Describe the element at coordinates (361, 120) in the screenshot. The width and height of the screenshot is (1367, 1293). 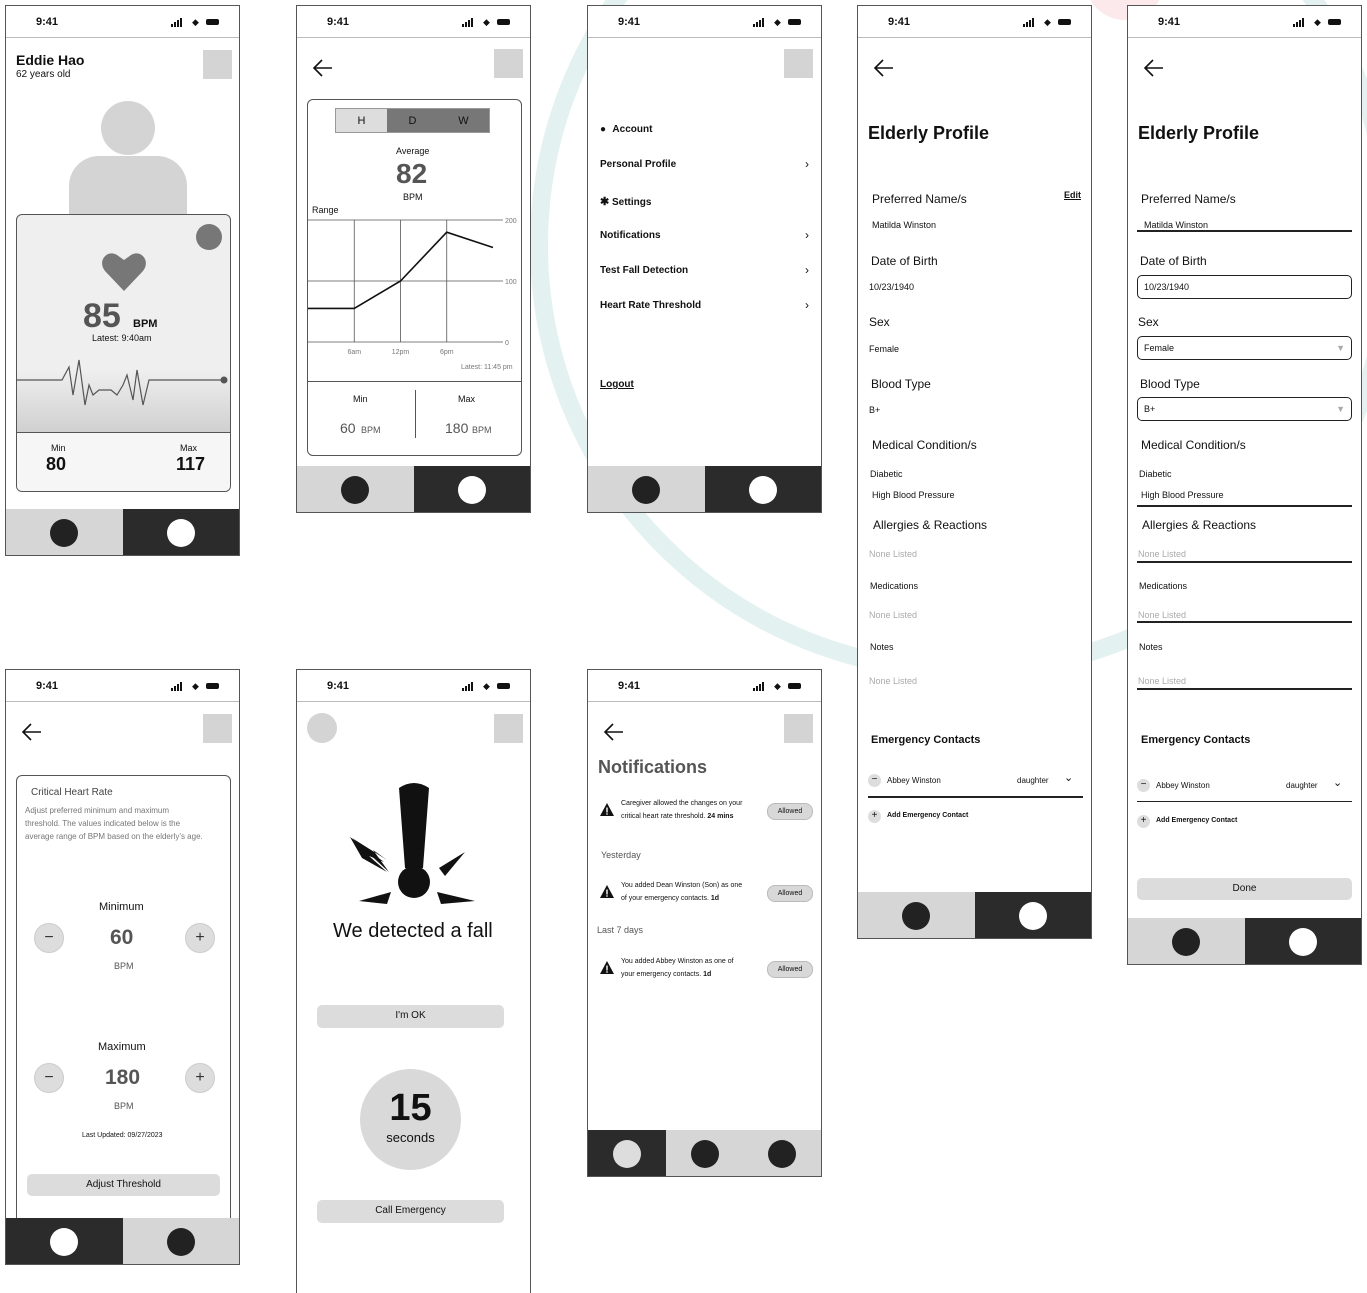
I see `tab-hour: H` at that location.